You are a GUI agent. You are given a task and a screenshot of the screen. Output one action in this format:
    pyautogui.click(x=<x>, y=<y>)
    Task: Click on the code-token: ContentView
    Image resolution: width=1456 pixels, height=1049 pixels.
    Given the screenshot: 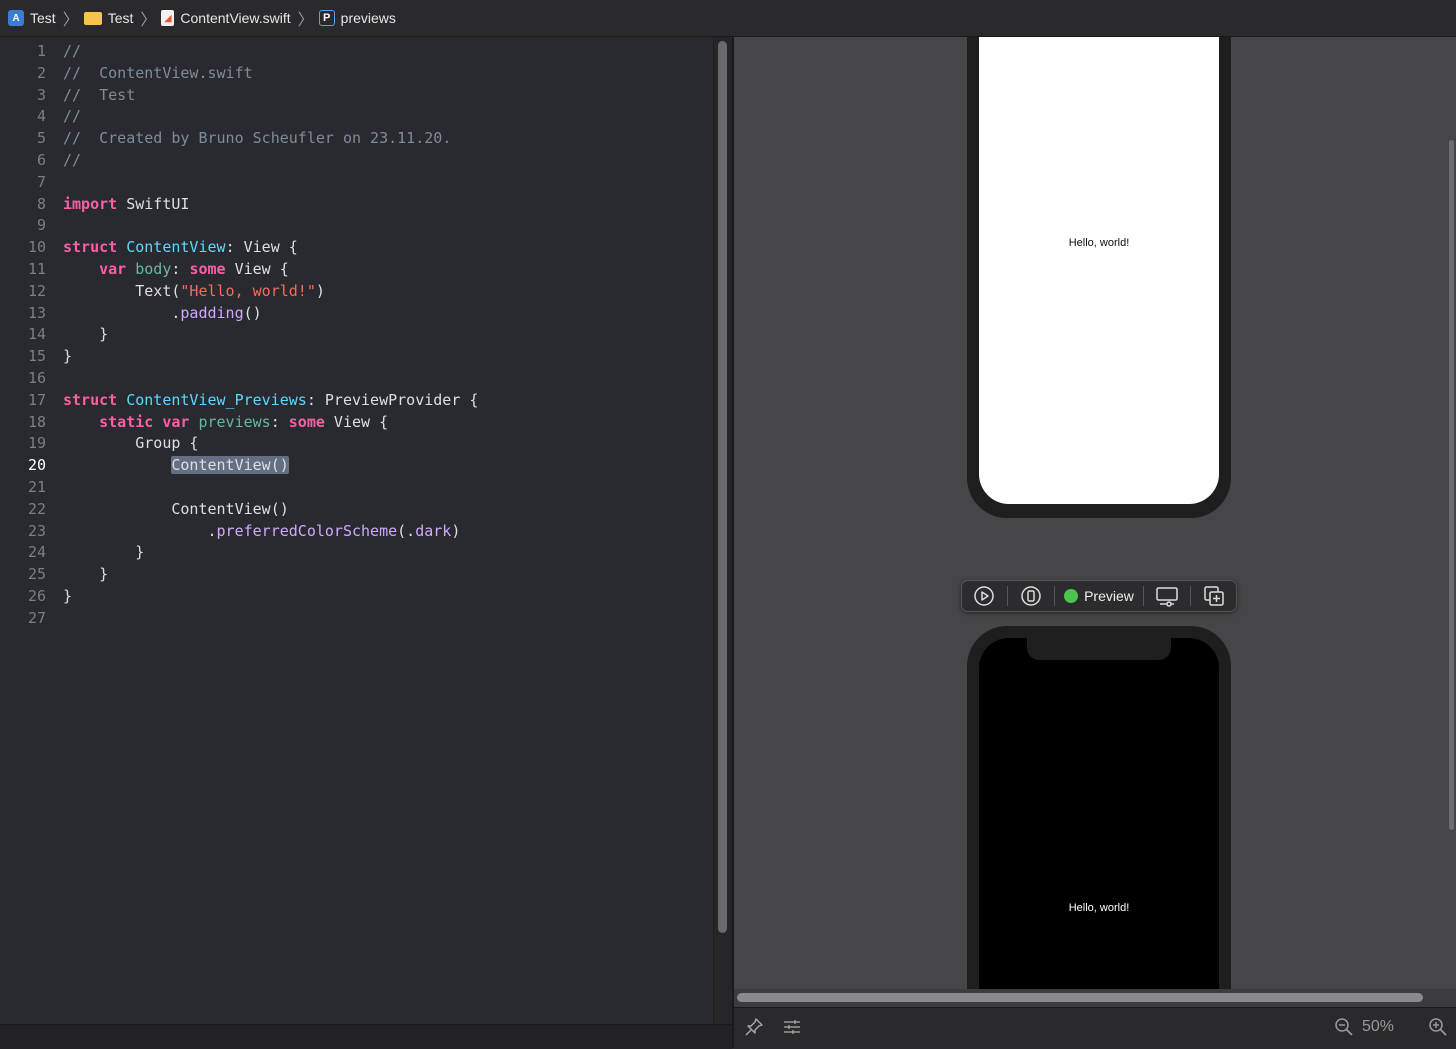 What is the action you would take?
    pyautogui.click(x=176, y=247)
    